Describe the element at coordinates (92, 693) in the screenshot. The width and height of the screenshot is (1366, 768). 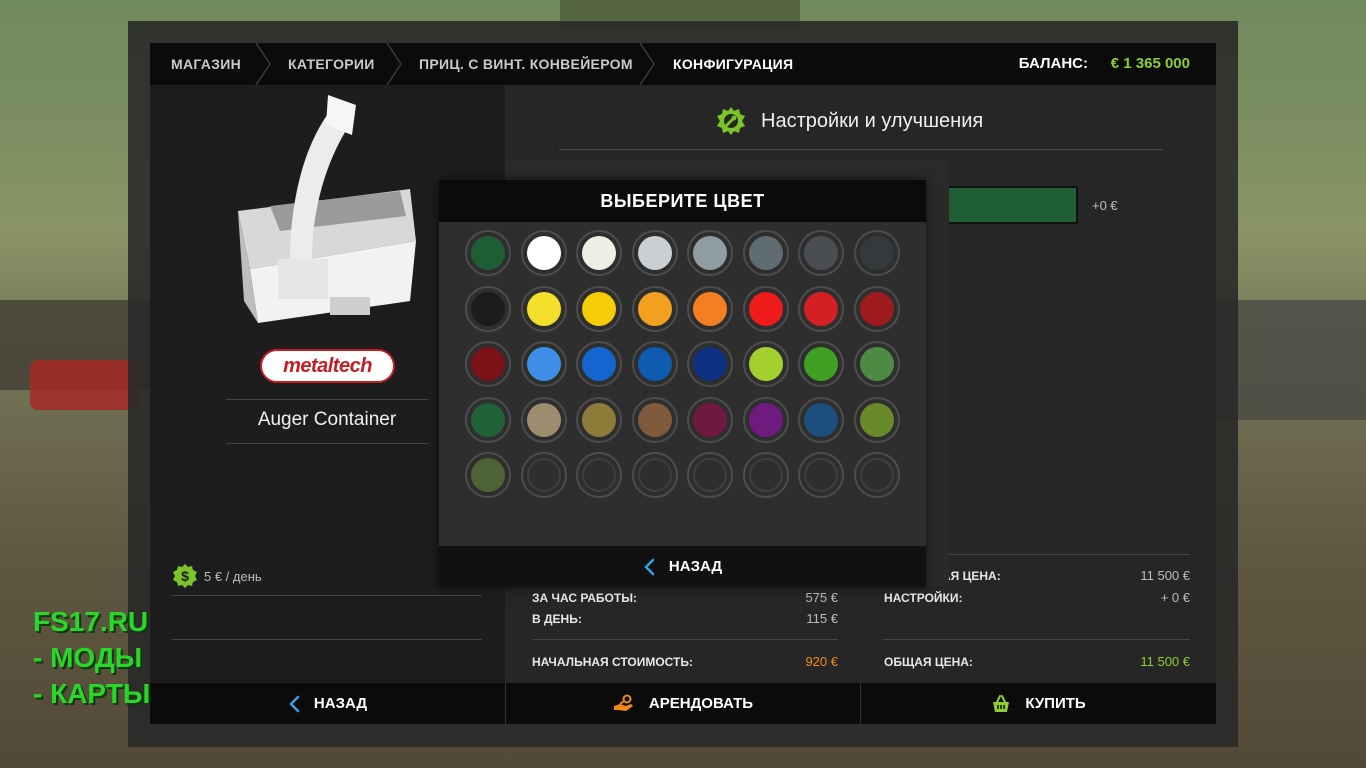
I see `watermark-line-3: - КАРТЫ` at that location.